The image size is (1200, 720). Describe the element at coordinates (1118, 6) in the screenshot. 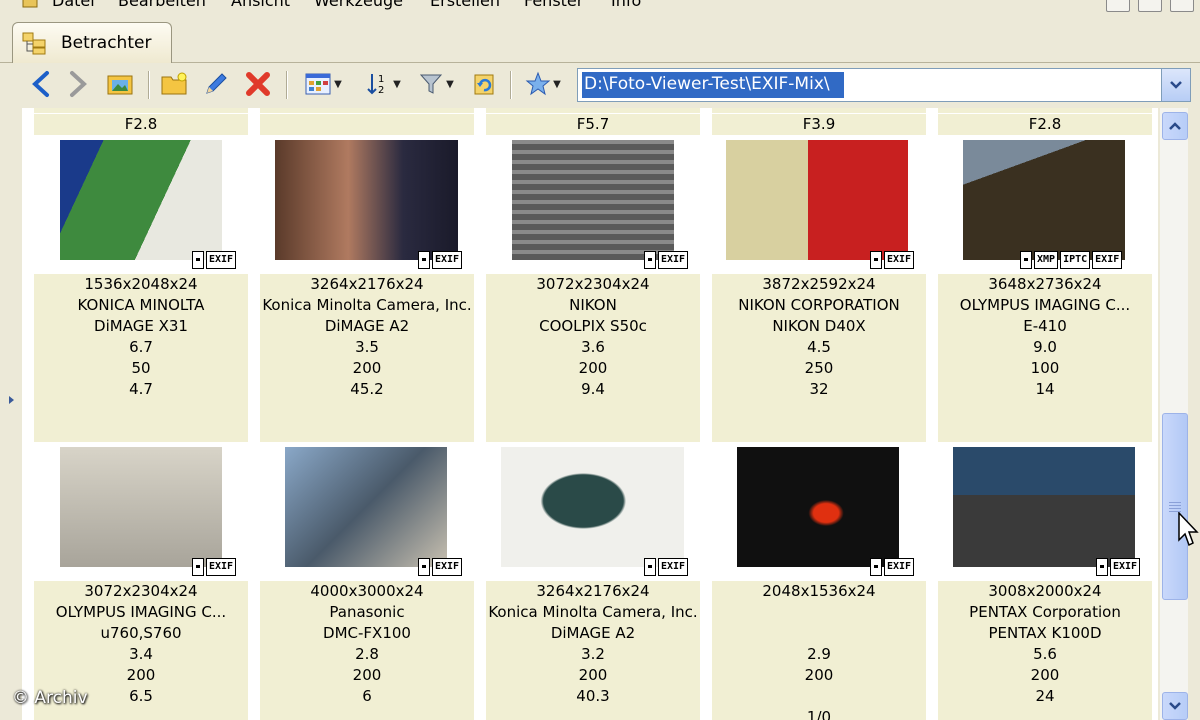

I see `minimize-button` at that location.